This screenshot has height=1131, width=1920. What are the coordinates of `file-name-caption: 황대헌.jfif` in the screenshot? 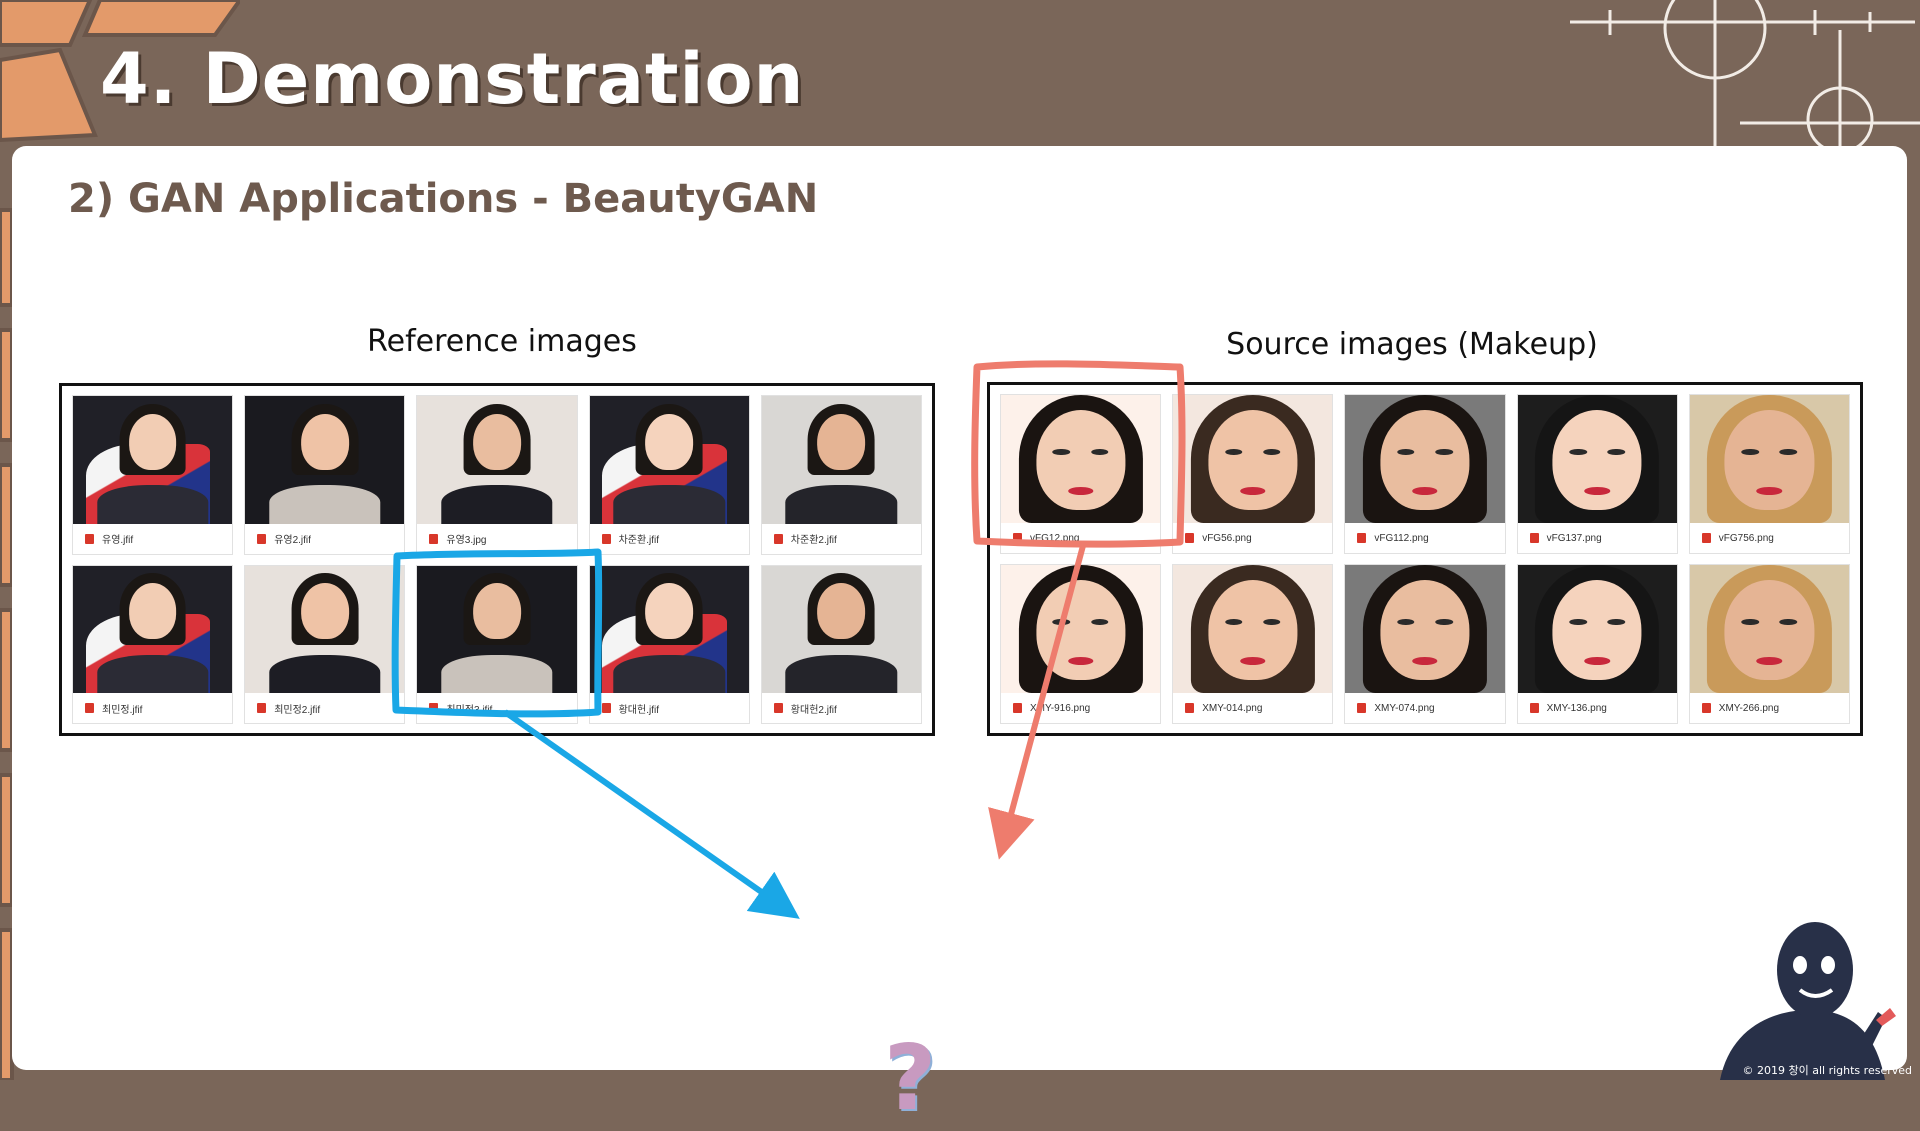 It's located at (669, 708).